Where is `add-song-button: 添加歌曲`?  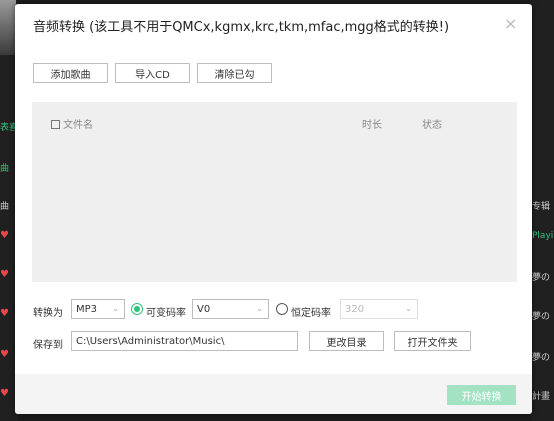 add-song-button: 添加歌曲 is located at coordinates (70, 73).